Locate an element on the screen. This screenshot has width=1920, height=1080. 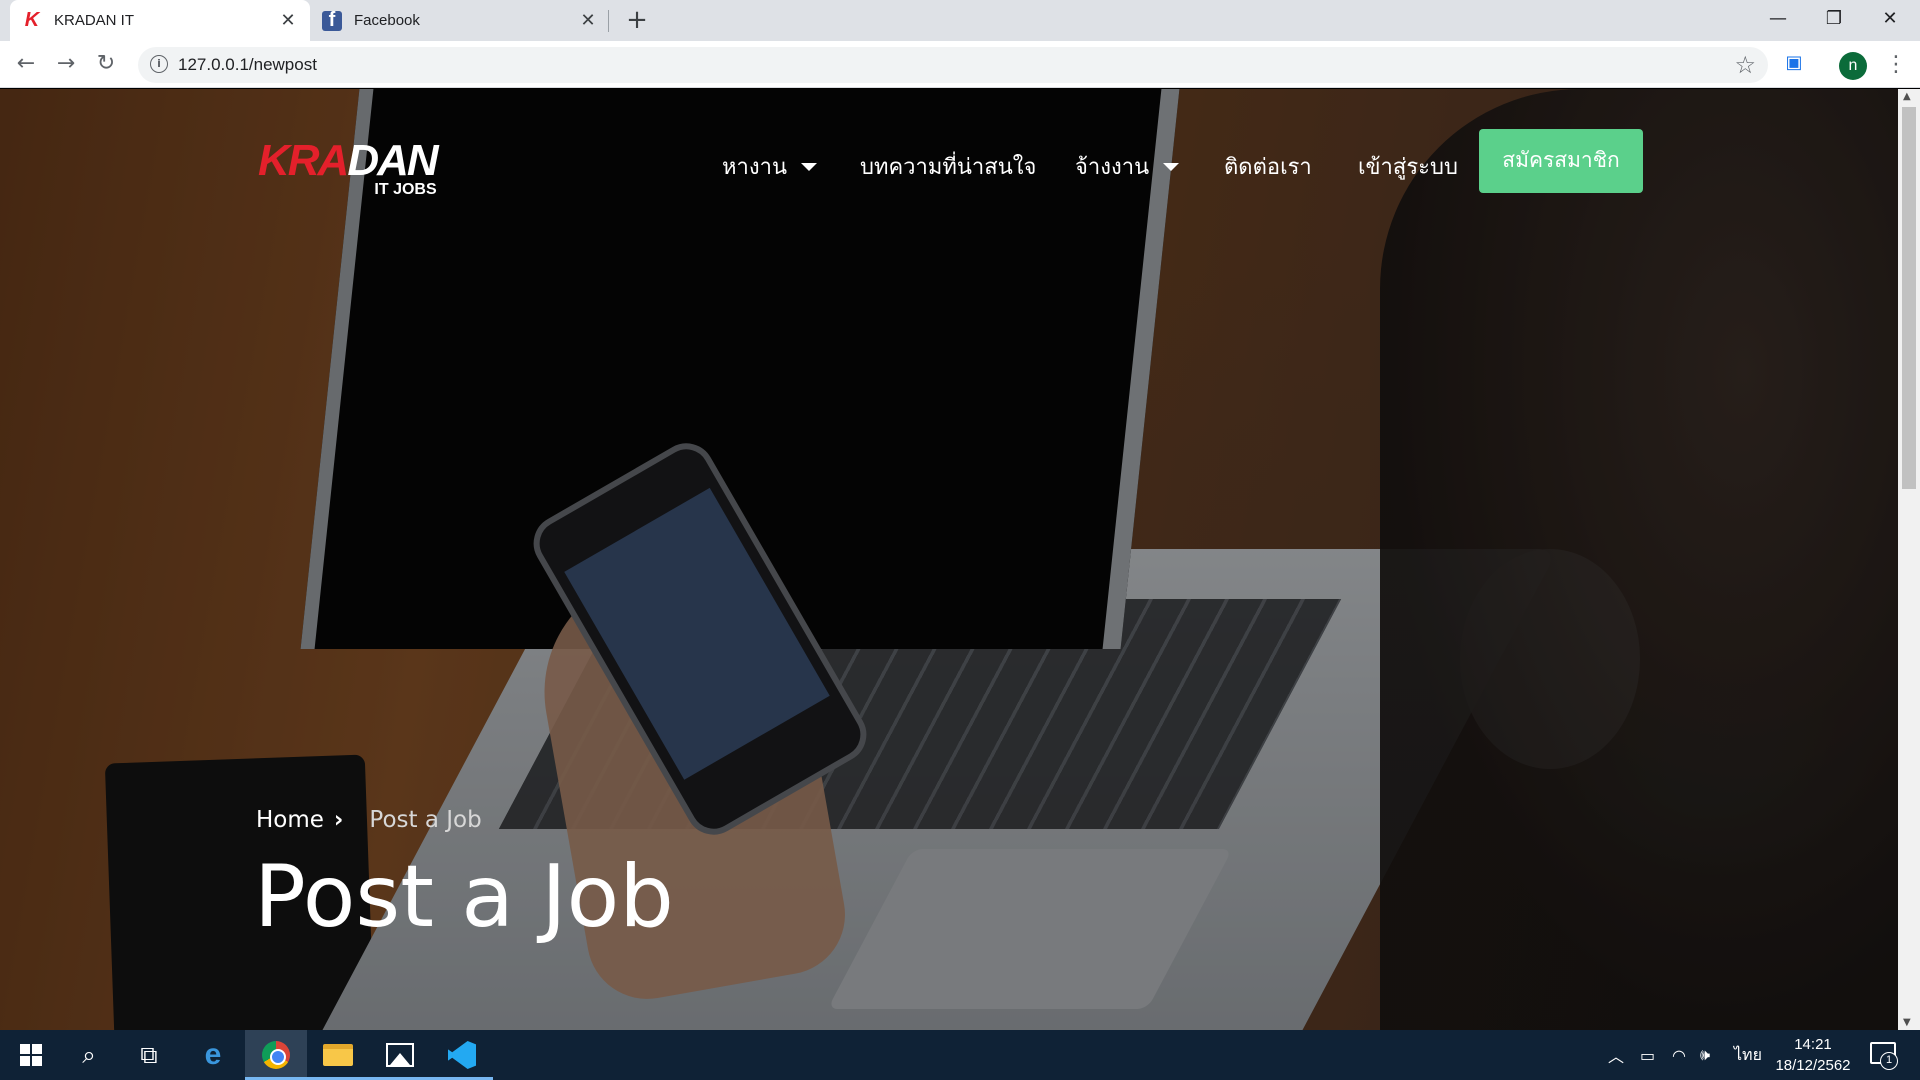
back-button: ← is located at coordinates (26, 65).